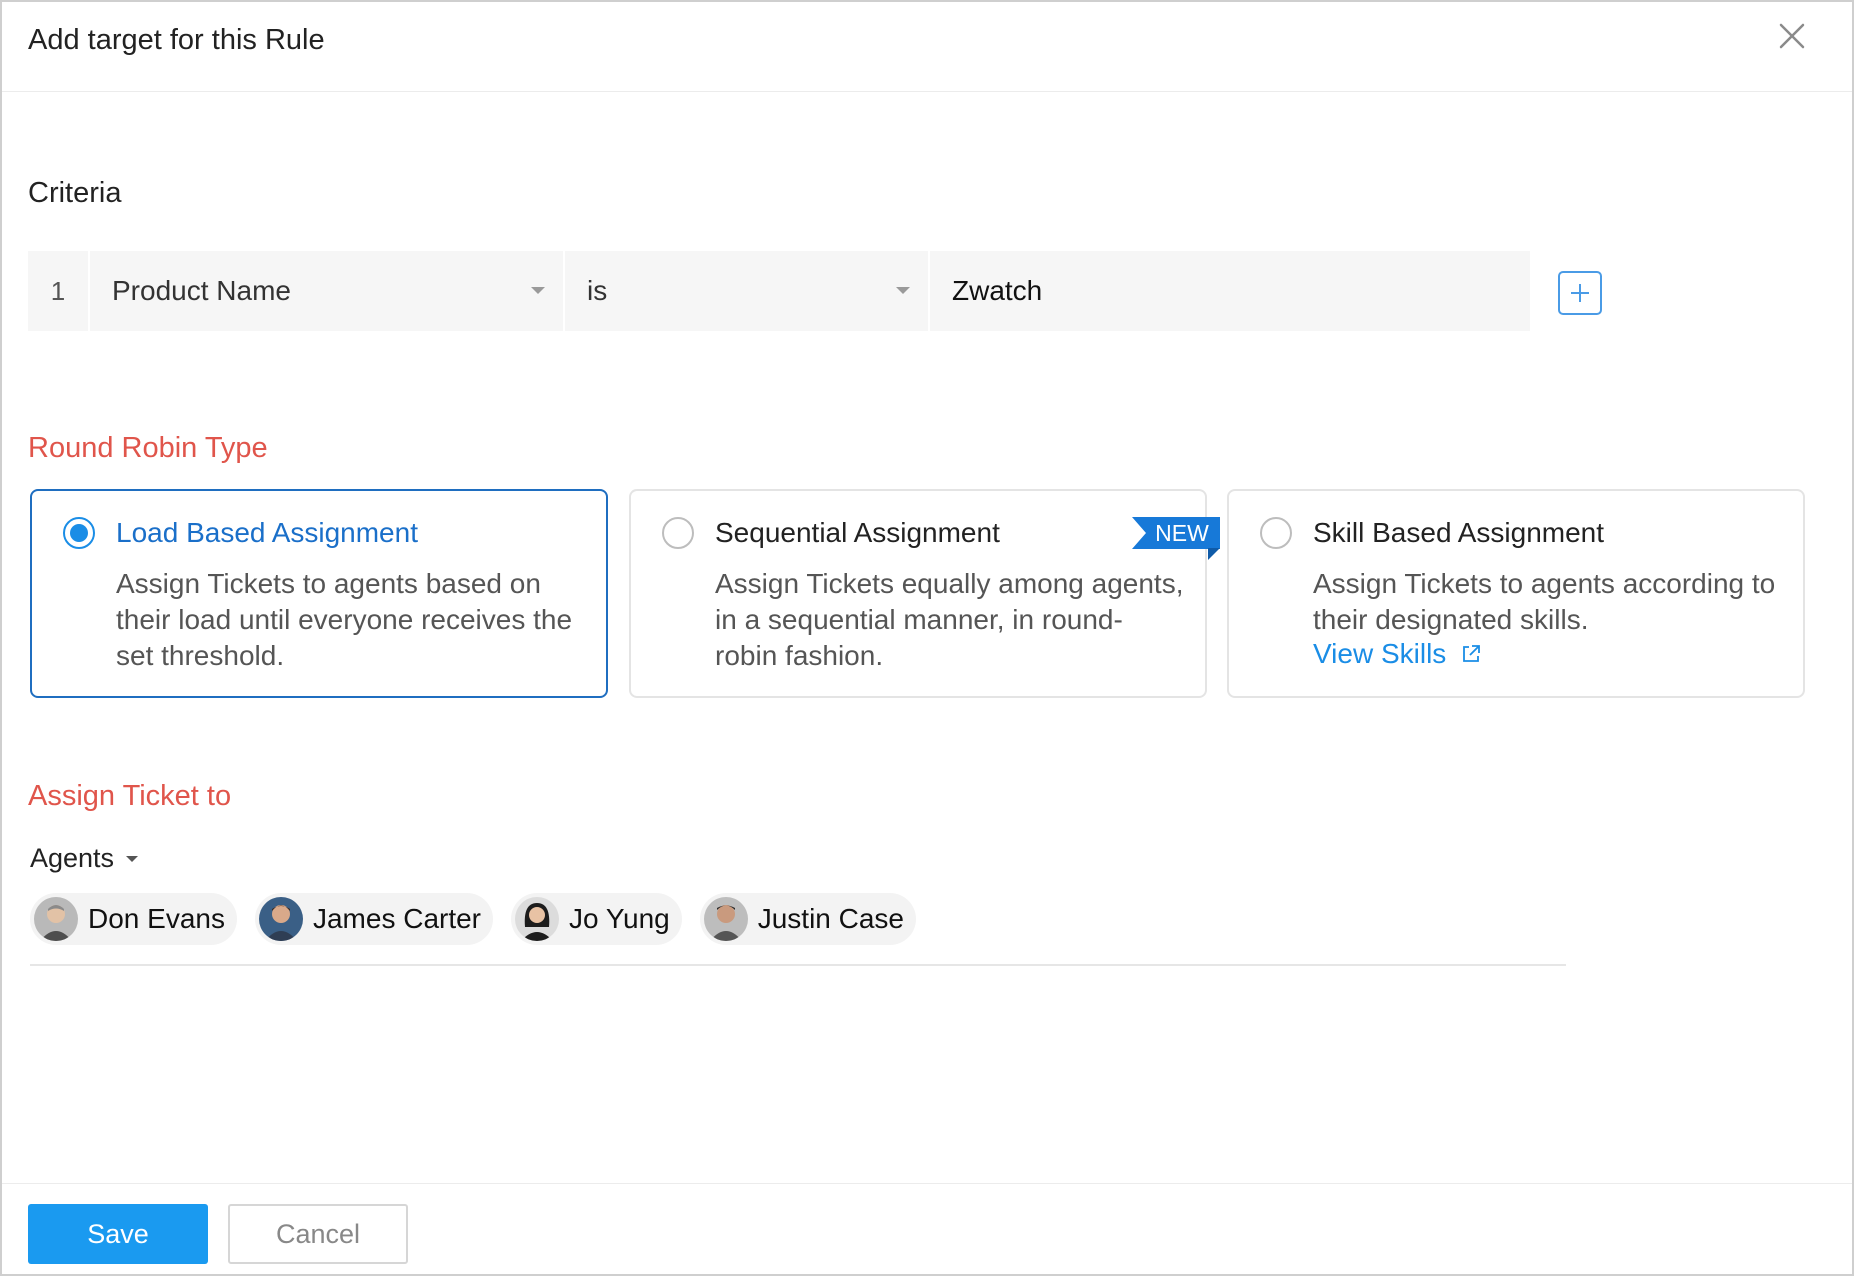 The image size is (1854, 1276). Describe the element at coordinates (831, 918) in the screenshot. I see `agent-name: Justin Case` at that location.